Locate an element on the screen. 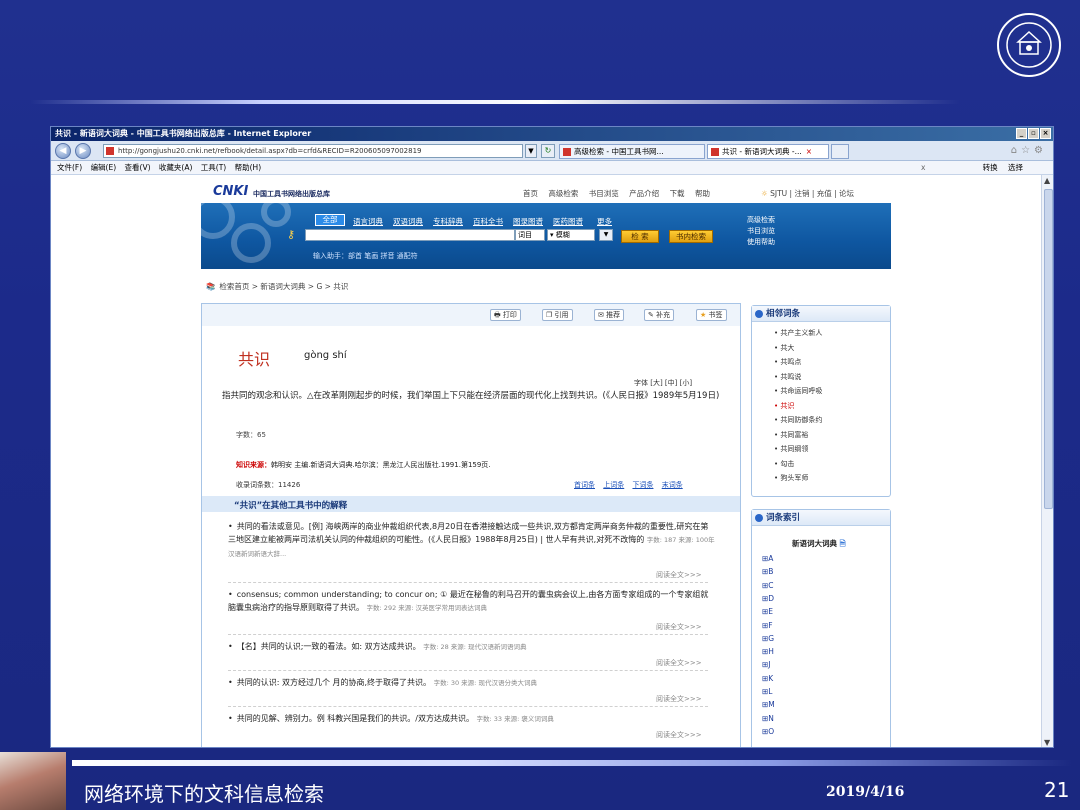 This screenshot has height=810, width=1080. nav-product: 产品介绍 is located at coordinates (644, 193).